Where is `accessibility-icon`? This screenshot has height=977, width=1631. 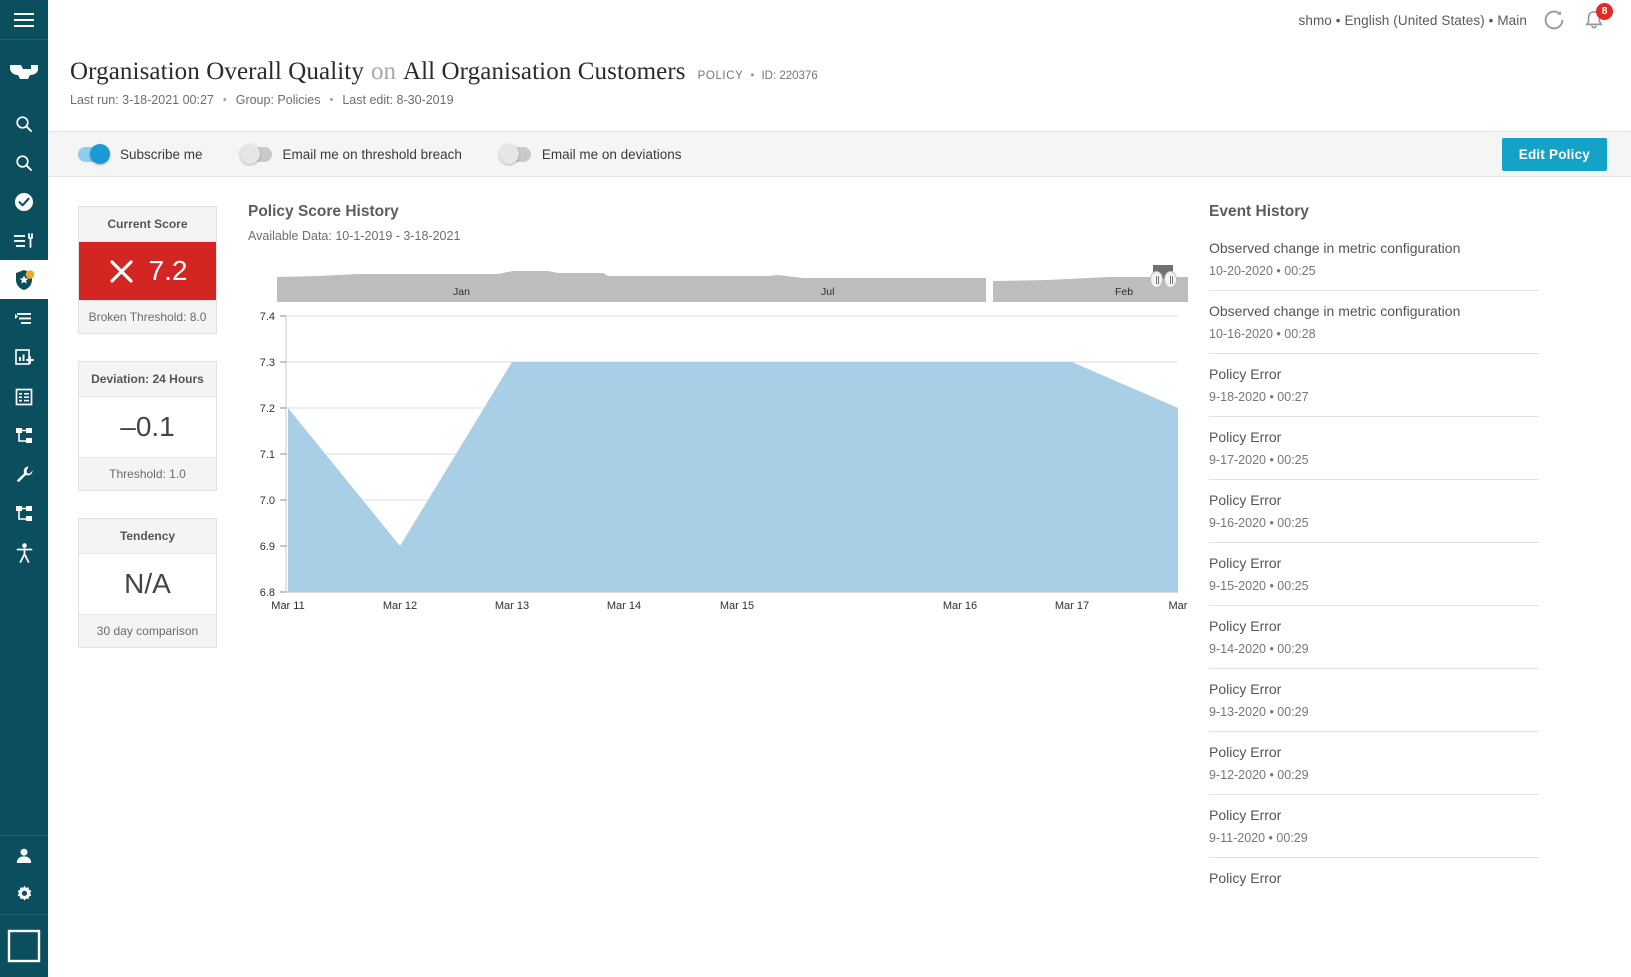
accessibility-icon is located at coordinates (24, 552).